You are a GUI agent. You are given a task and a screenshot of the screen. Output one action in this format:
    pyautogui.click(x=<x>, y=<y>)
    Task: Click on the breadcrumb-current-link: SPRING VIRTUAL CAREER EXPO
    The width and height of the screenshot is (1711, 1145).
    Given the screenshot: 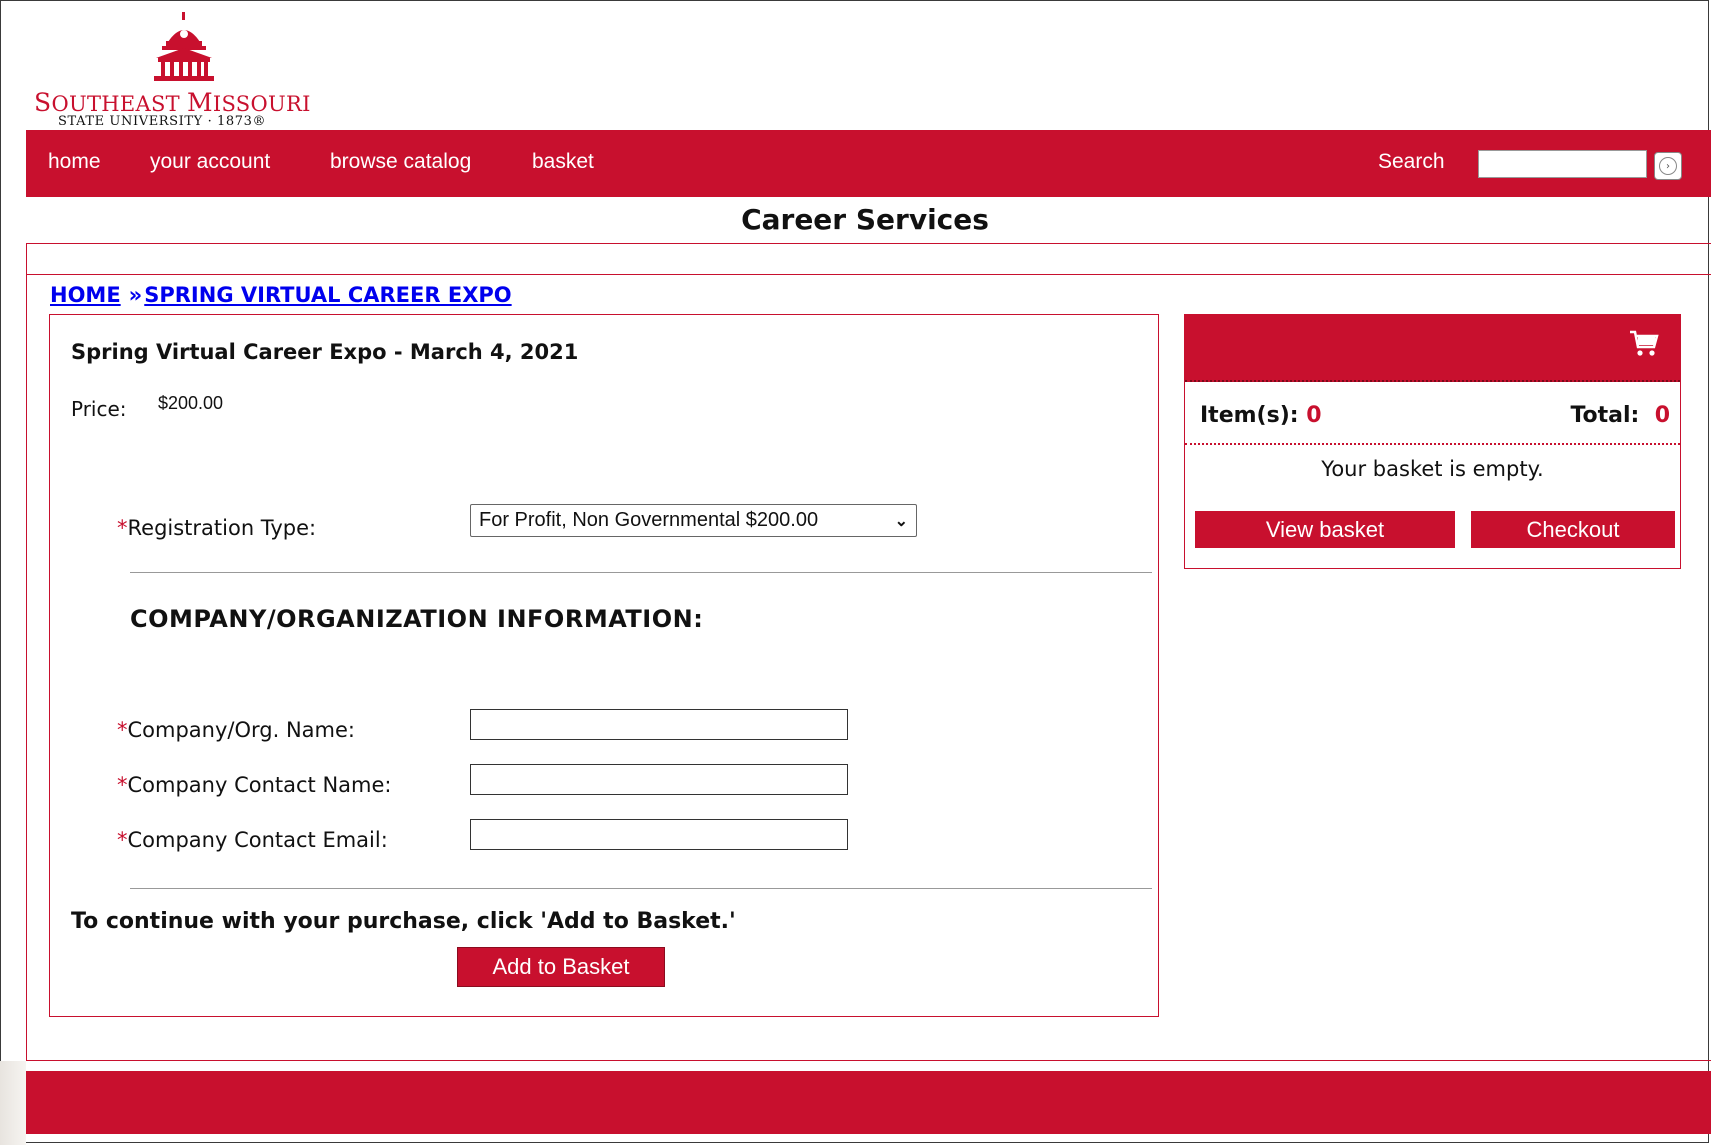 What is the action you would take?
    pyautogui.click(x=327, y=295)
    